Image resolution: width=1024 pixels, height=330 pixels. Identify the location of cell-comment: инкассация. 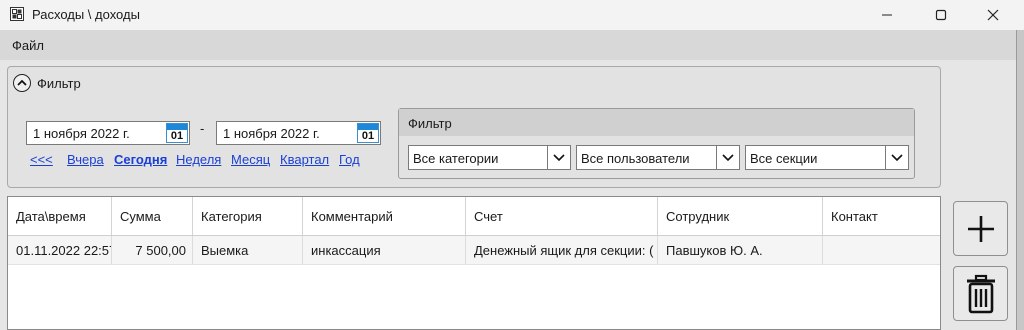
(384, 250).